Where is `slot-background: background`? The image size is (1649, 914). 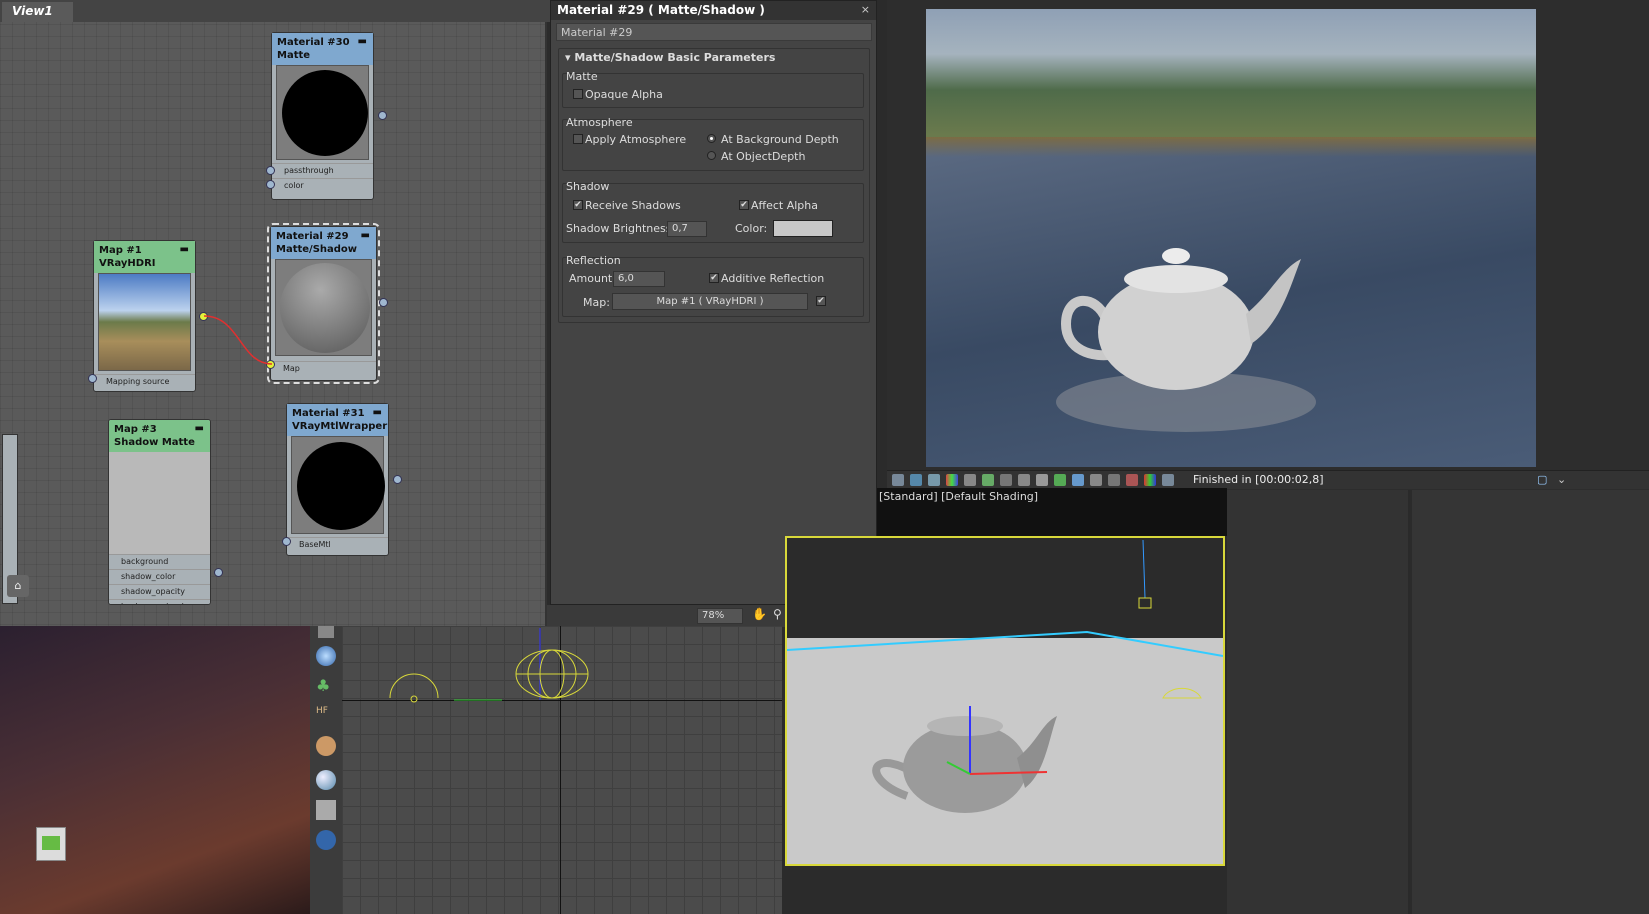
slot-background: background is located at coordinates (159, 561).